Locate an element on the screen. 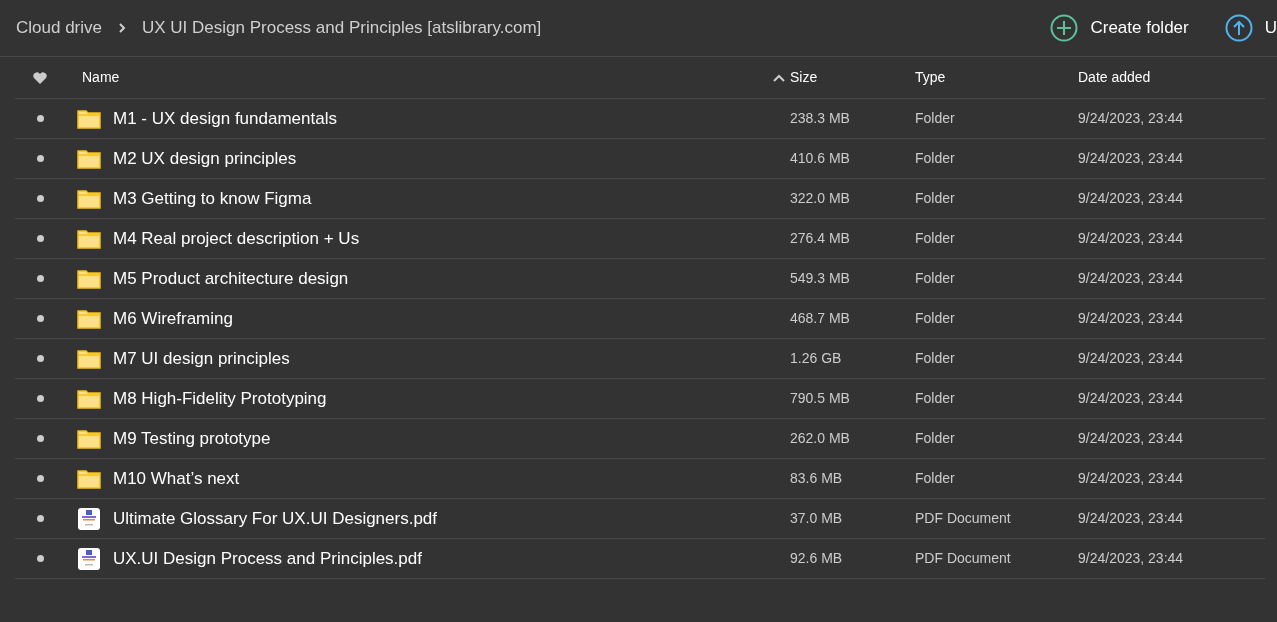  file-name: M6 Wireframing is located at coordinates (173, 318).